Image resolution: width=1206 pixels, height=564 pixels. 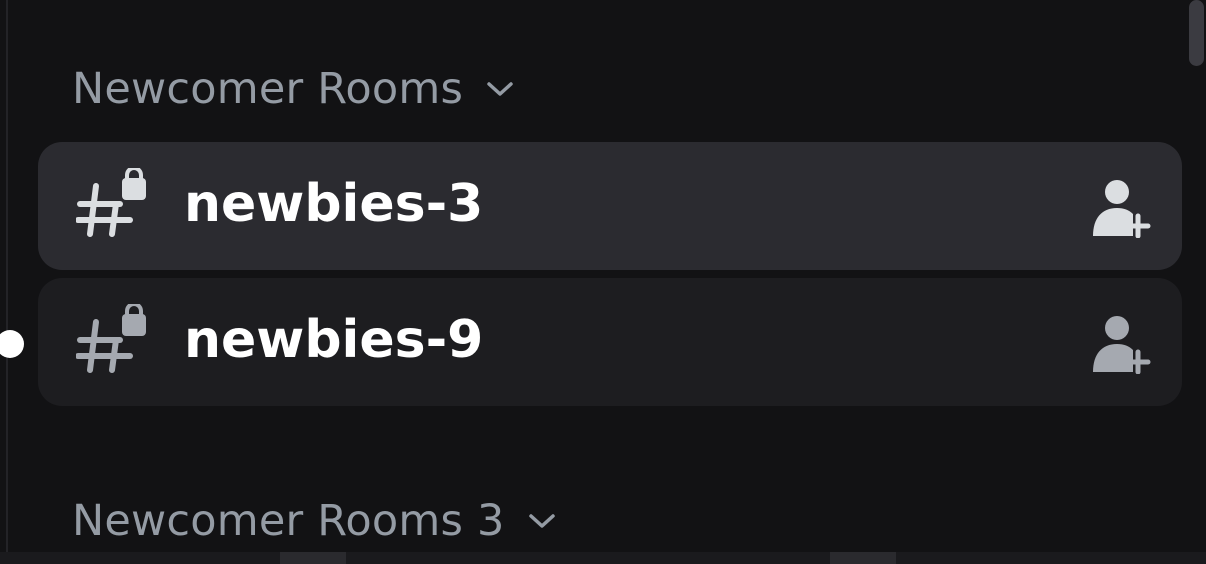 I want to click on category-label: Newcomer Rooms 3, so click(x=288, y=521).